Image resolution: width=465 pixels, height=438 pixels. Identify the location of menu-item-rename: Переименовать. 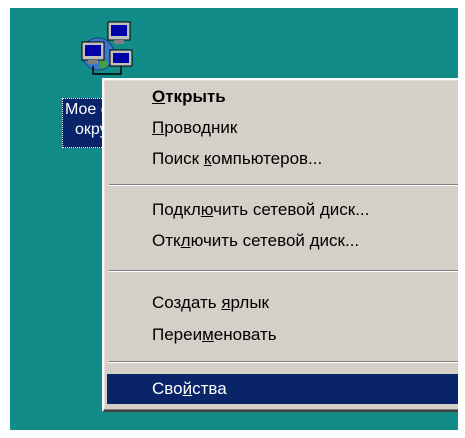
(282, 335).